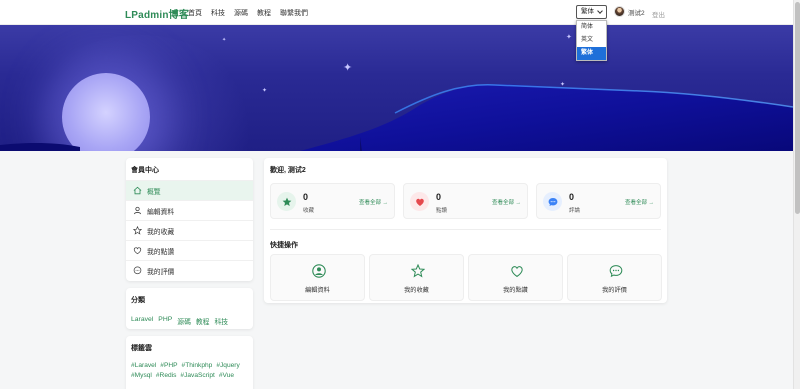 The width and height of the screenshot is (800, 389). Describe the element at coordinates (309, 211) in the screenshot. I see `stat-label: 收藏` at that location.